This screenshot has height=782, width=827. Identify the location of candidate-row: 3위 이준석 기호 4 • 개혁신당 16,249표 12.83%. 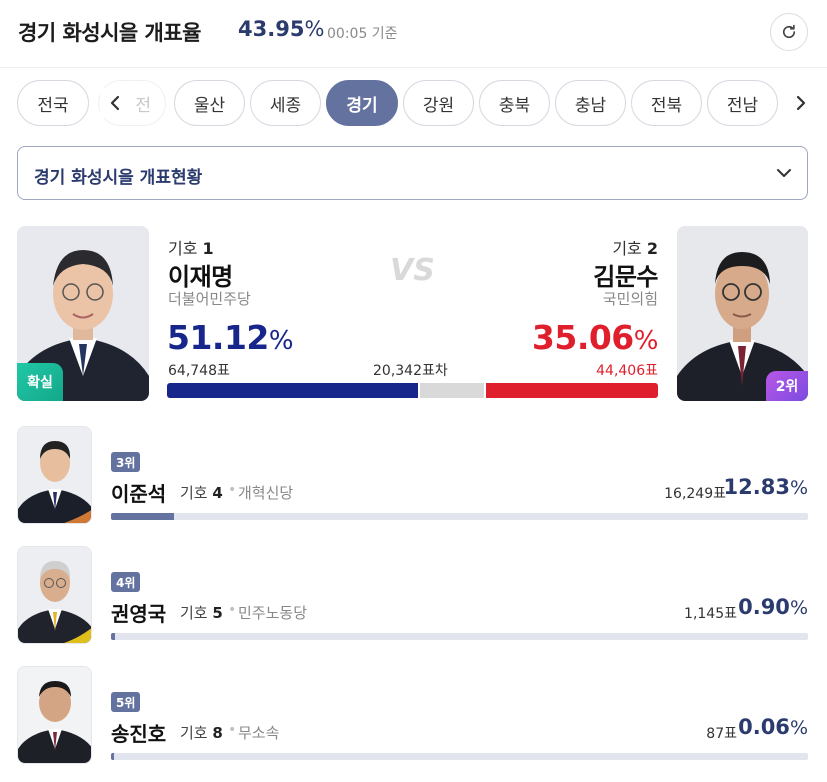
(413, 481).